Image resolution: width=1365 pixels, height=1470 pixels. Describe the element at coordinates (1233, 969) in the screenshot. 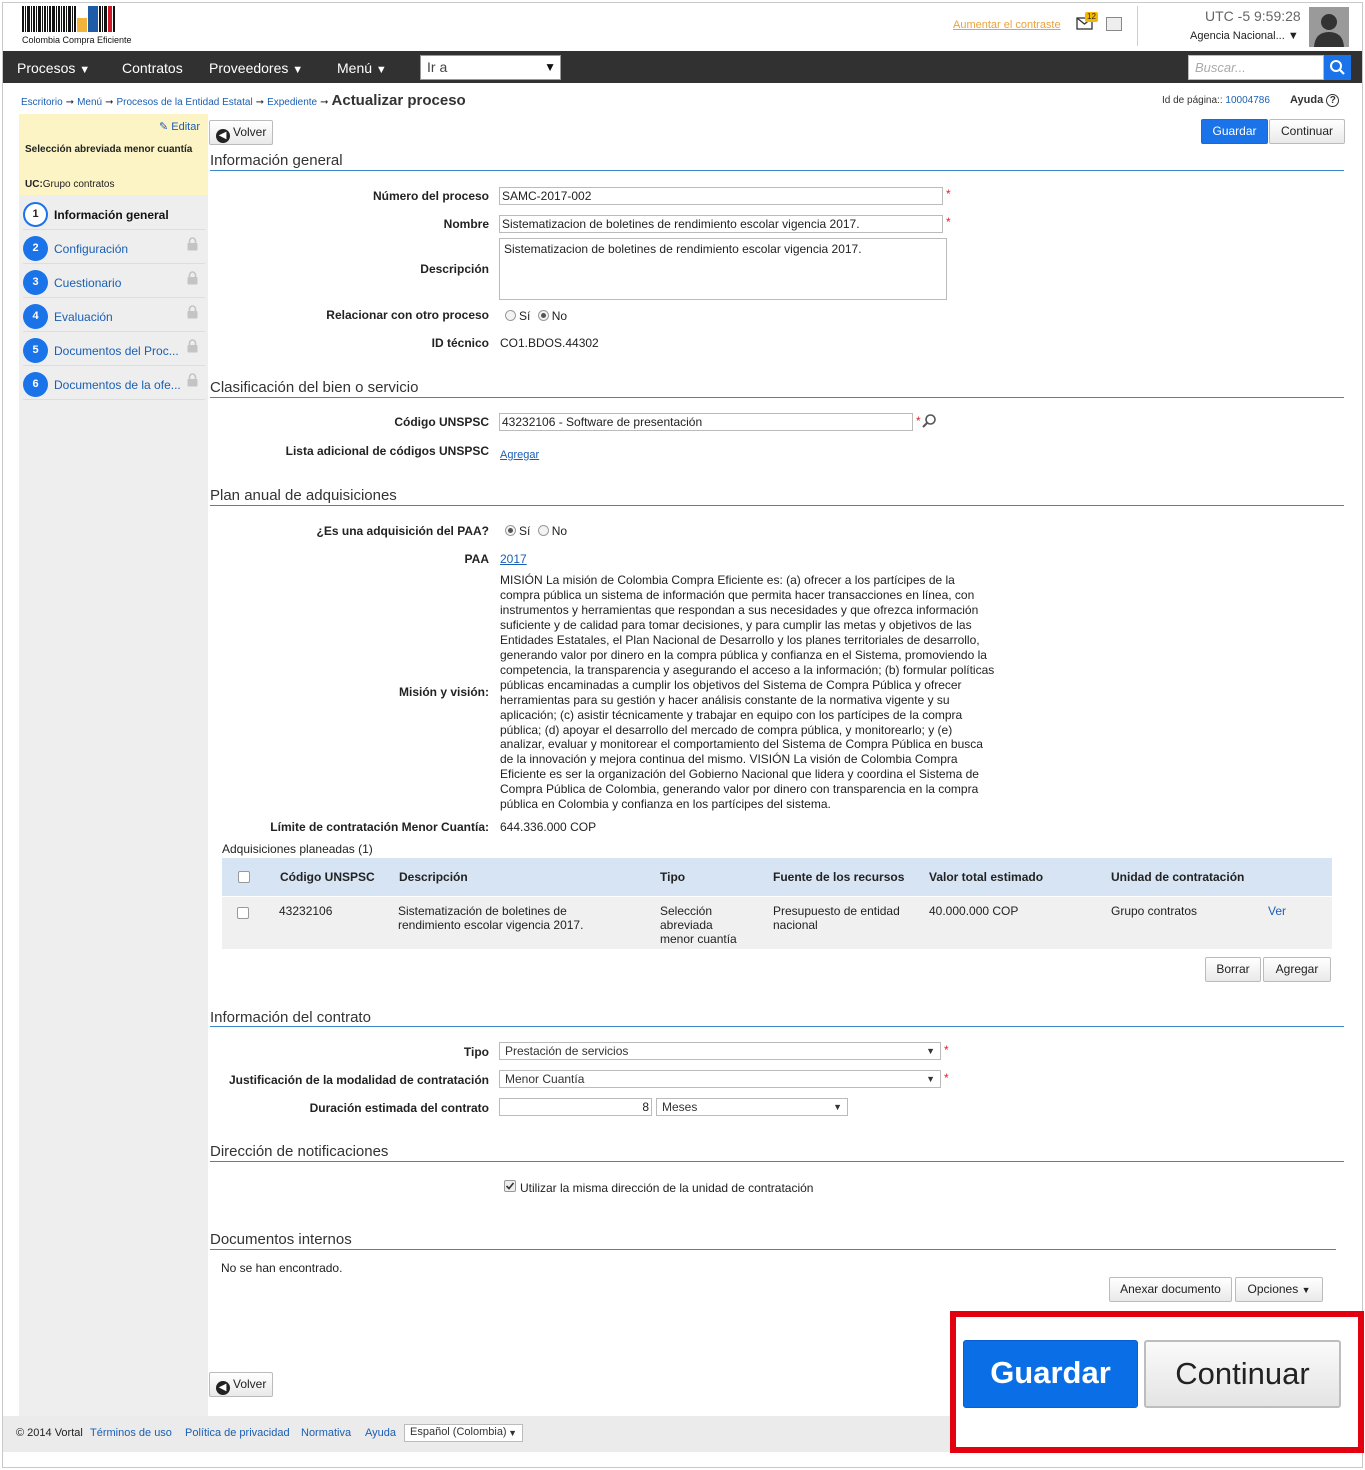

I see `borrar-button: Borrar` at that location.